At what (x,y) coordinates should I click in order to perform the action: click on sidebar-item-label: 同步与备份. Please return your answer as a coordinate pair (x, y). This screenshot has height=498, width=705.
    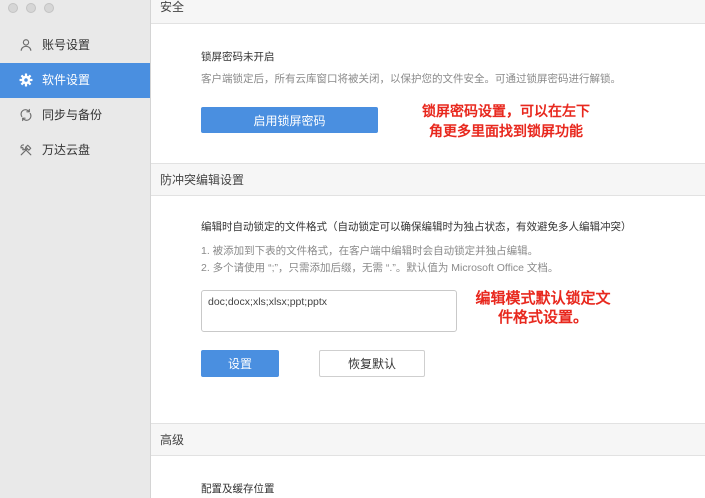
    Looking at the image, I should click on (72, 115).